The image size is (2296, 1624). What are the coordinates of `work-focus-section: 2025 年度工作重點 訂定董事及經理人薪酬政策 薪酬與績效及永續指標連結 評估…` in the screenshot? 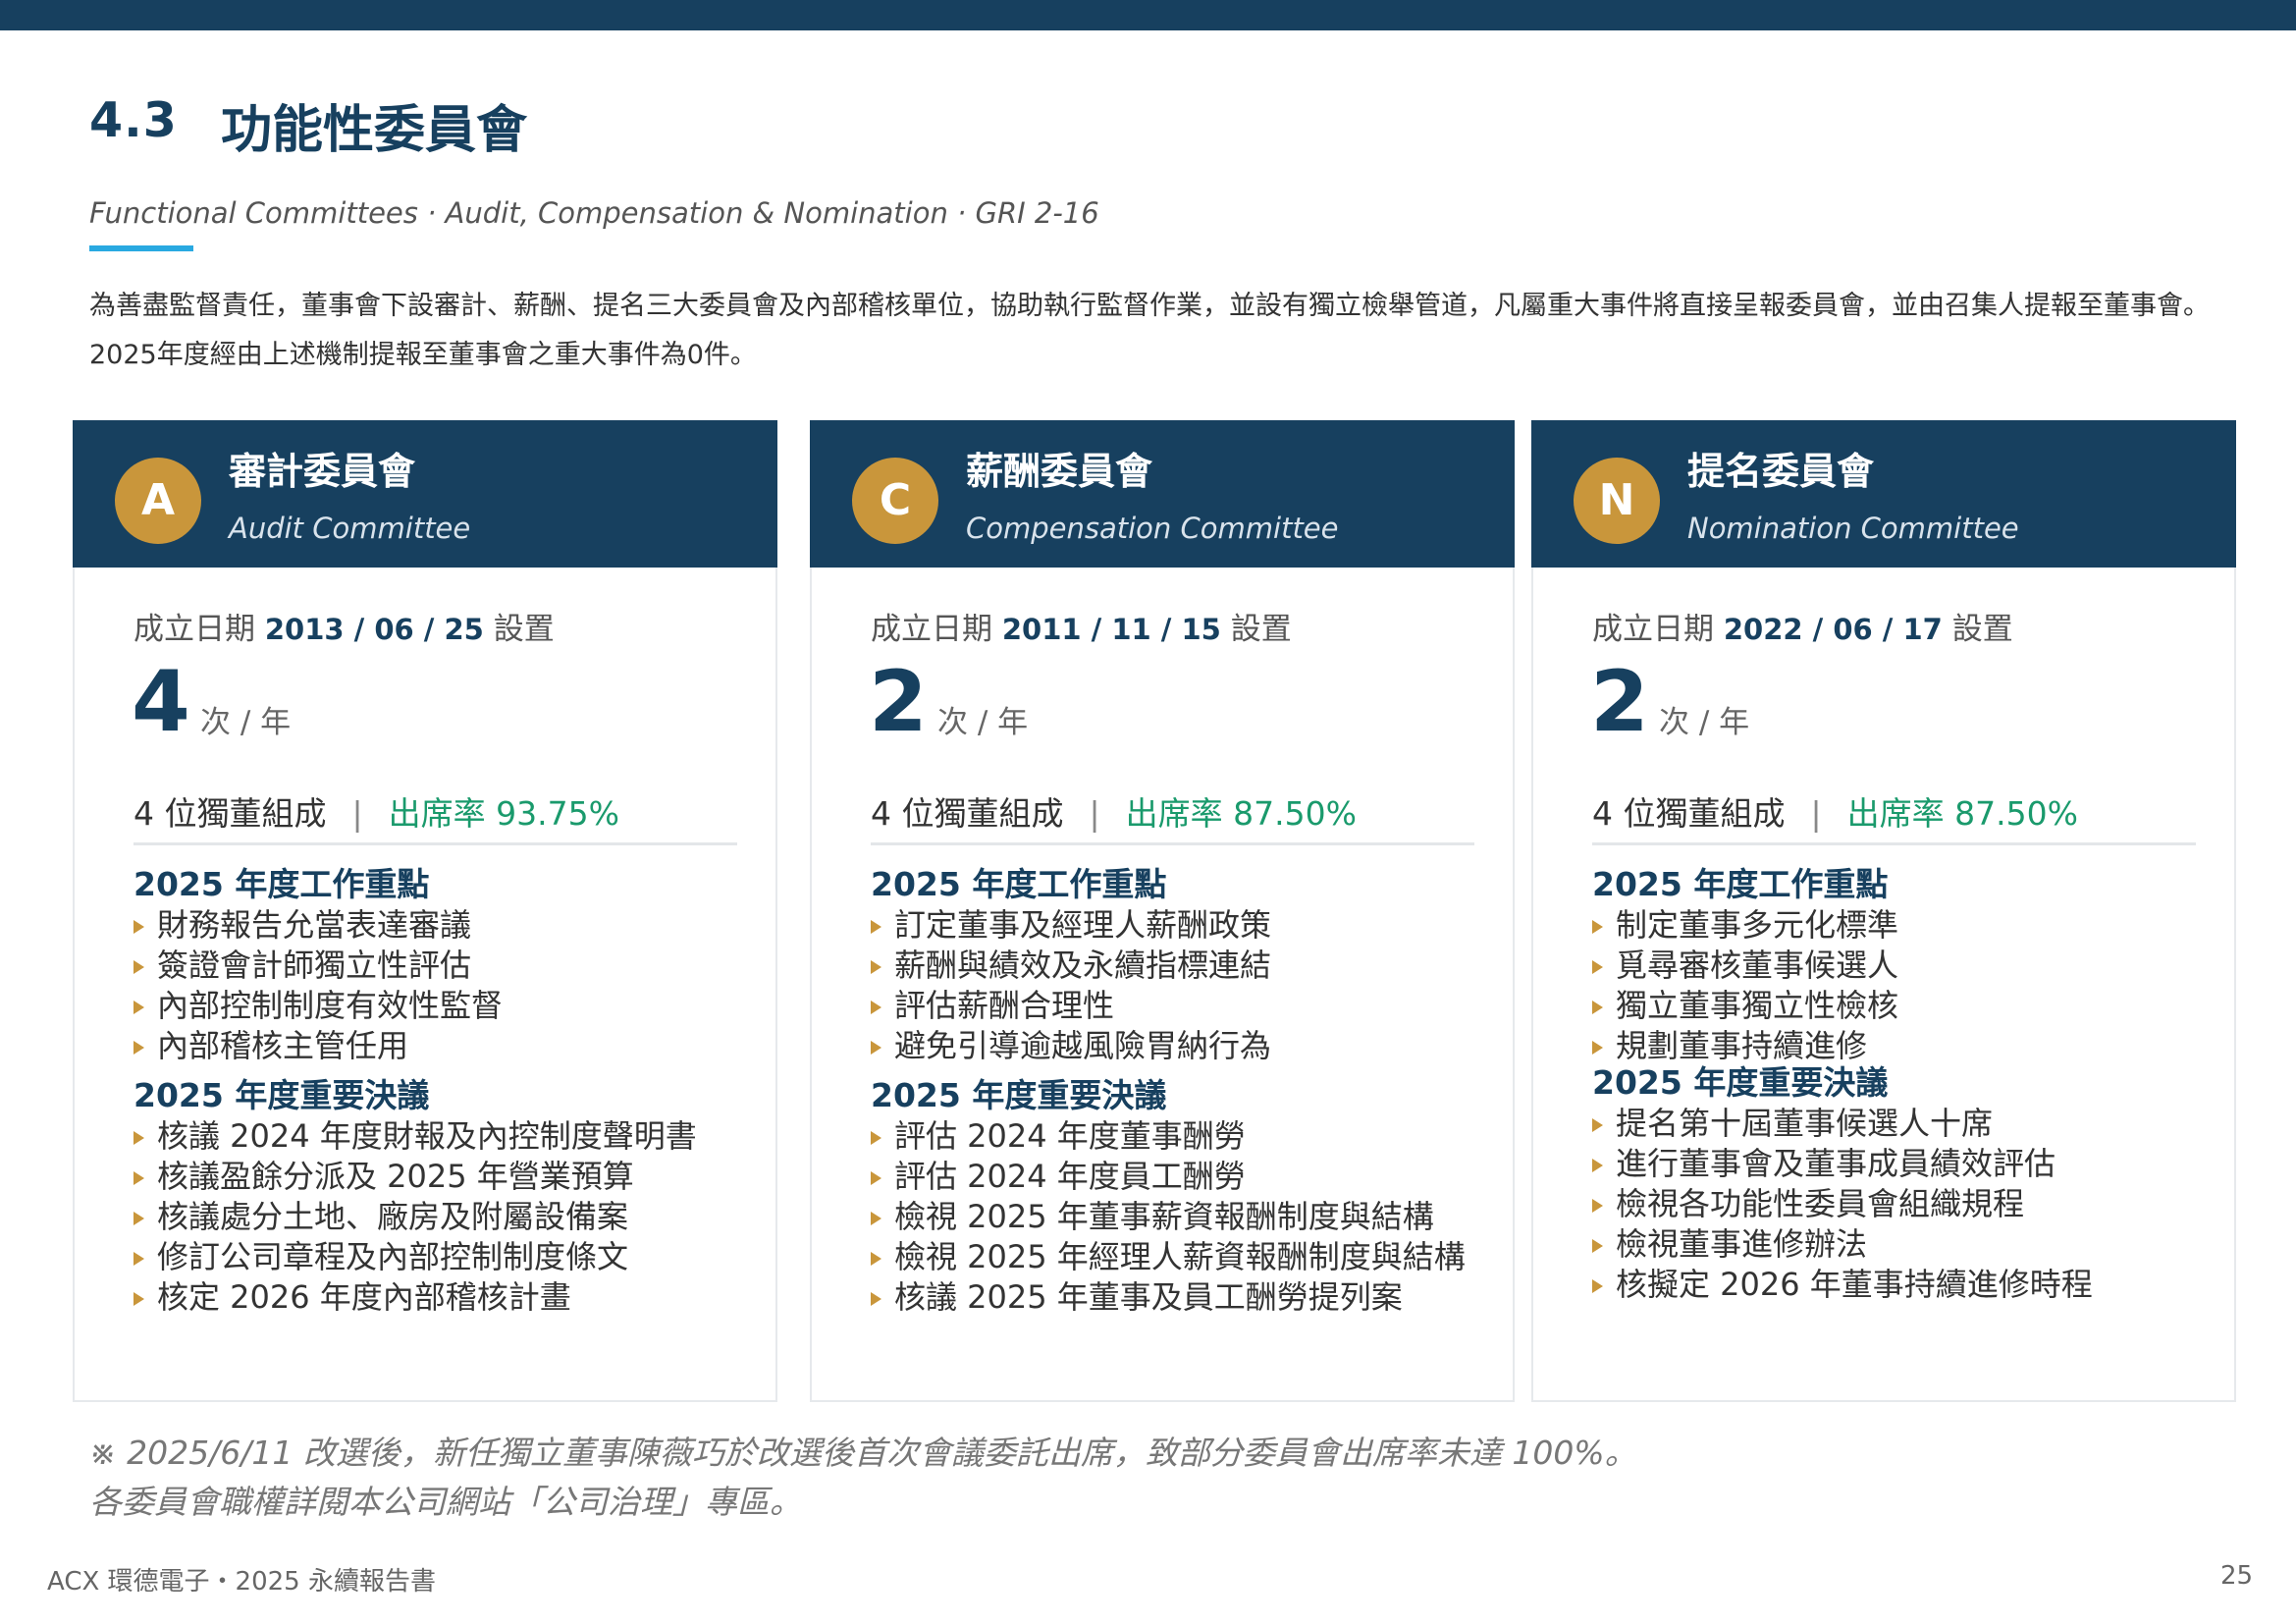 It's located at (1185, 965).